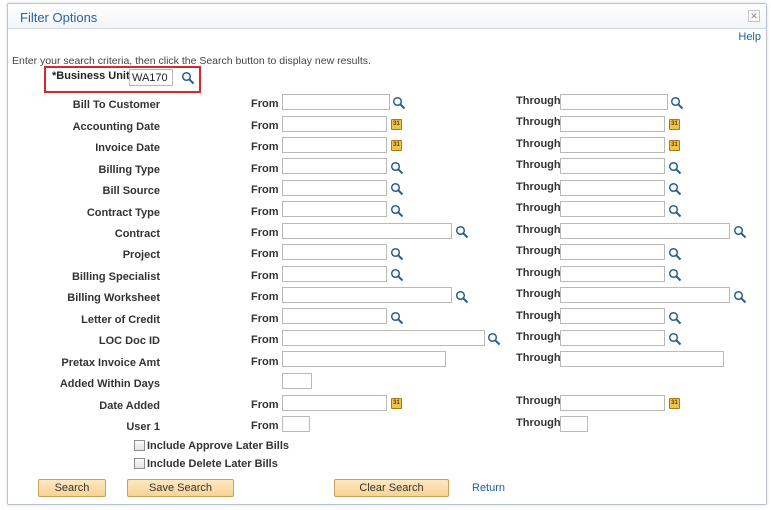  What do you see at coordinates (265, 254) in the screenshot?
I see `project-from-label: From` at bounding box center [265, 254].